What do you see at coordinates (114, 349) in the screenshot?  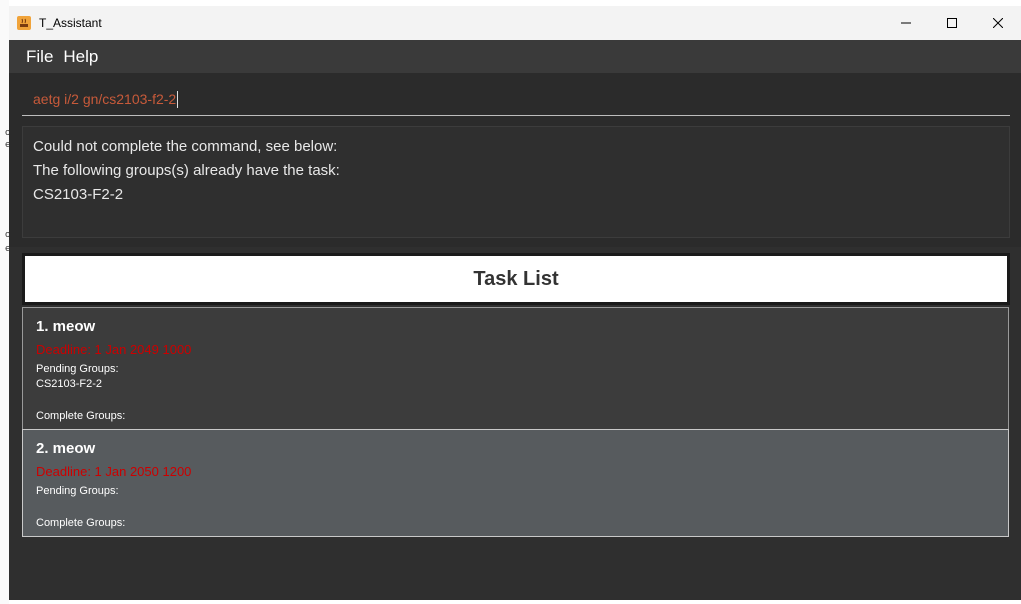 I see `task-deadline: Deadline: 1 Jan 2049 1000` at bounding box center [114, 349].